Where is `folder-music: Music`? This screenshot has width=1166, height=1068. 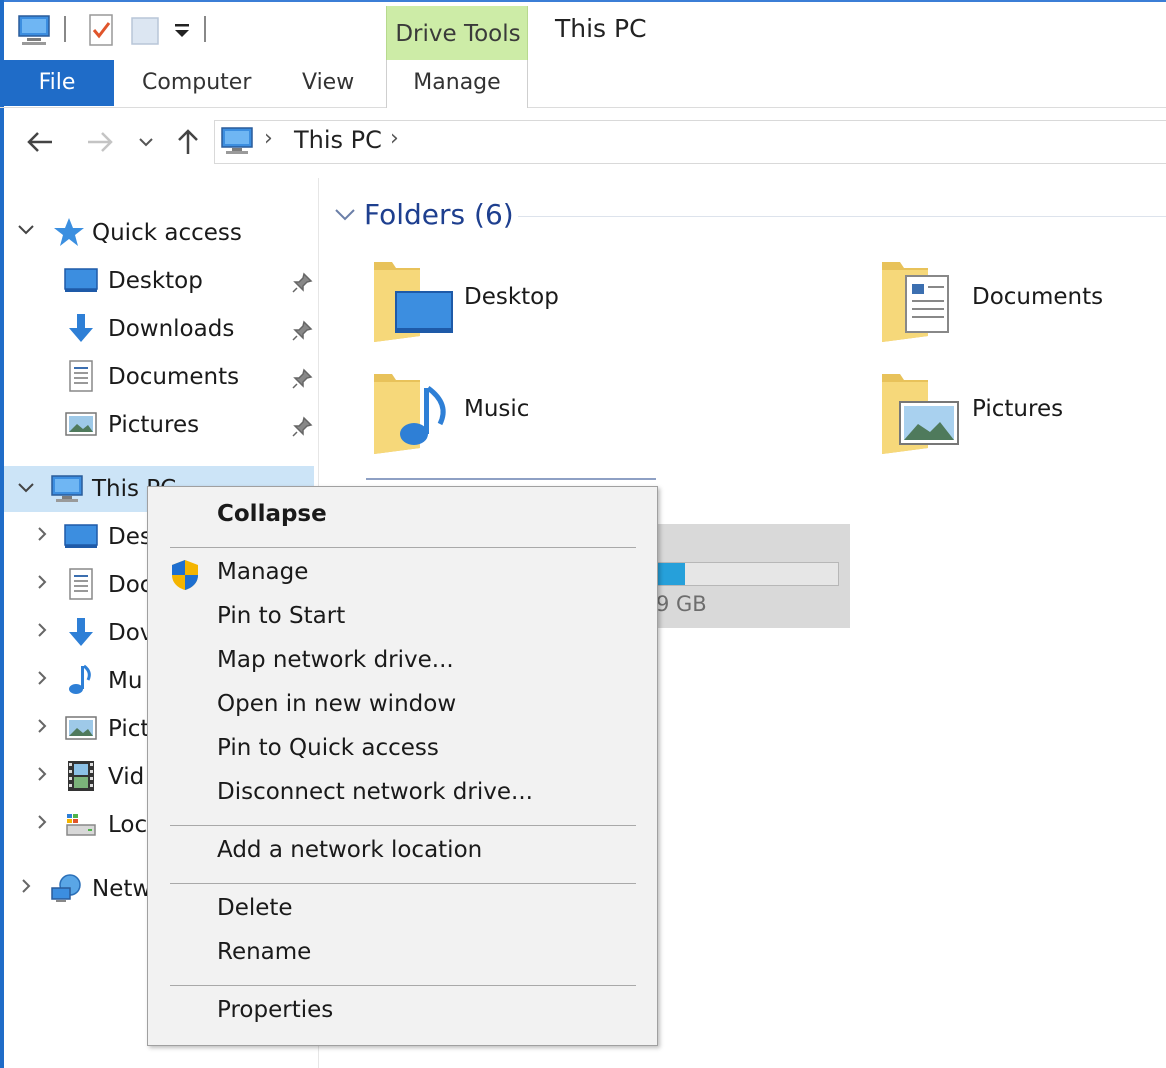 folder-music: Music is located at coordinates (570, 418).